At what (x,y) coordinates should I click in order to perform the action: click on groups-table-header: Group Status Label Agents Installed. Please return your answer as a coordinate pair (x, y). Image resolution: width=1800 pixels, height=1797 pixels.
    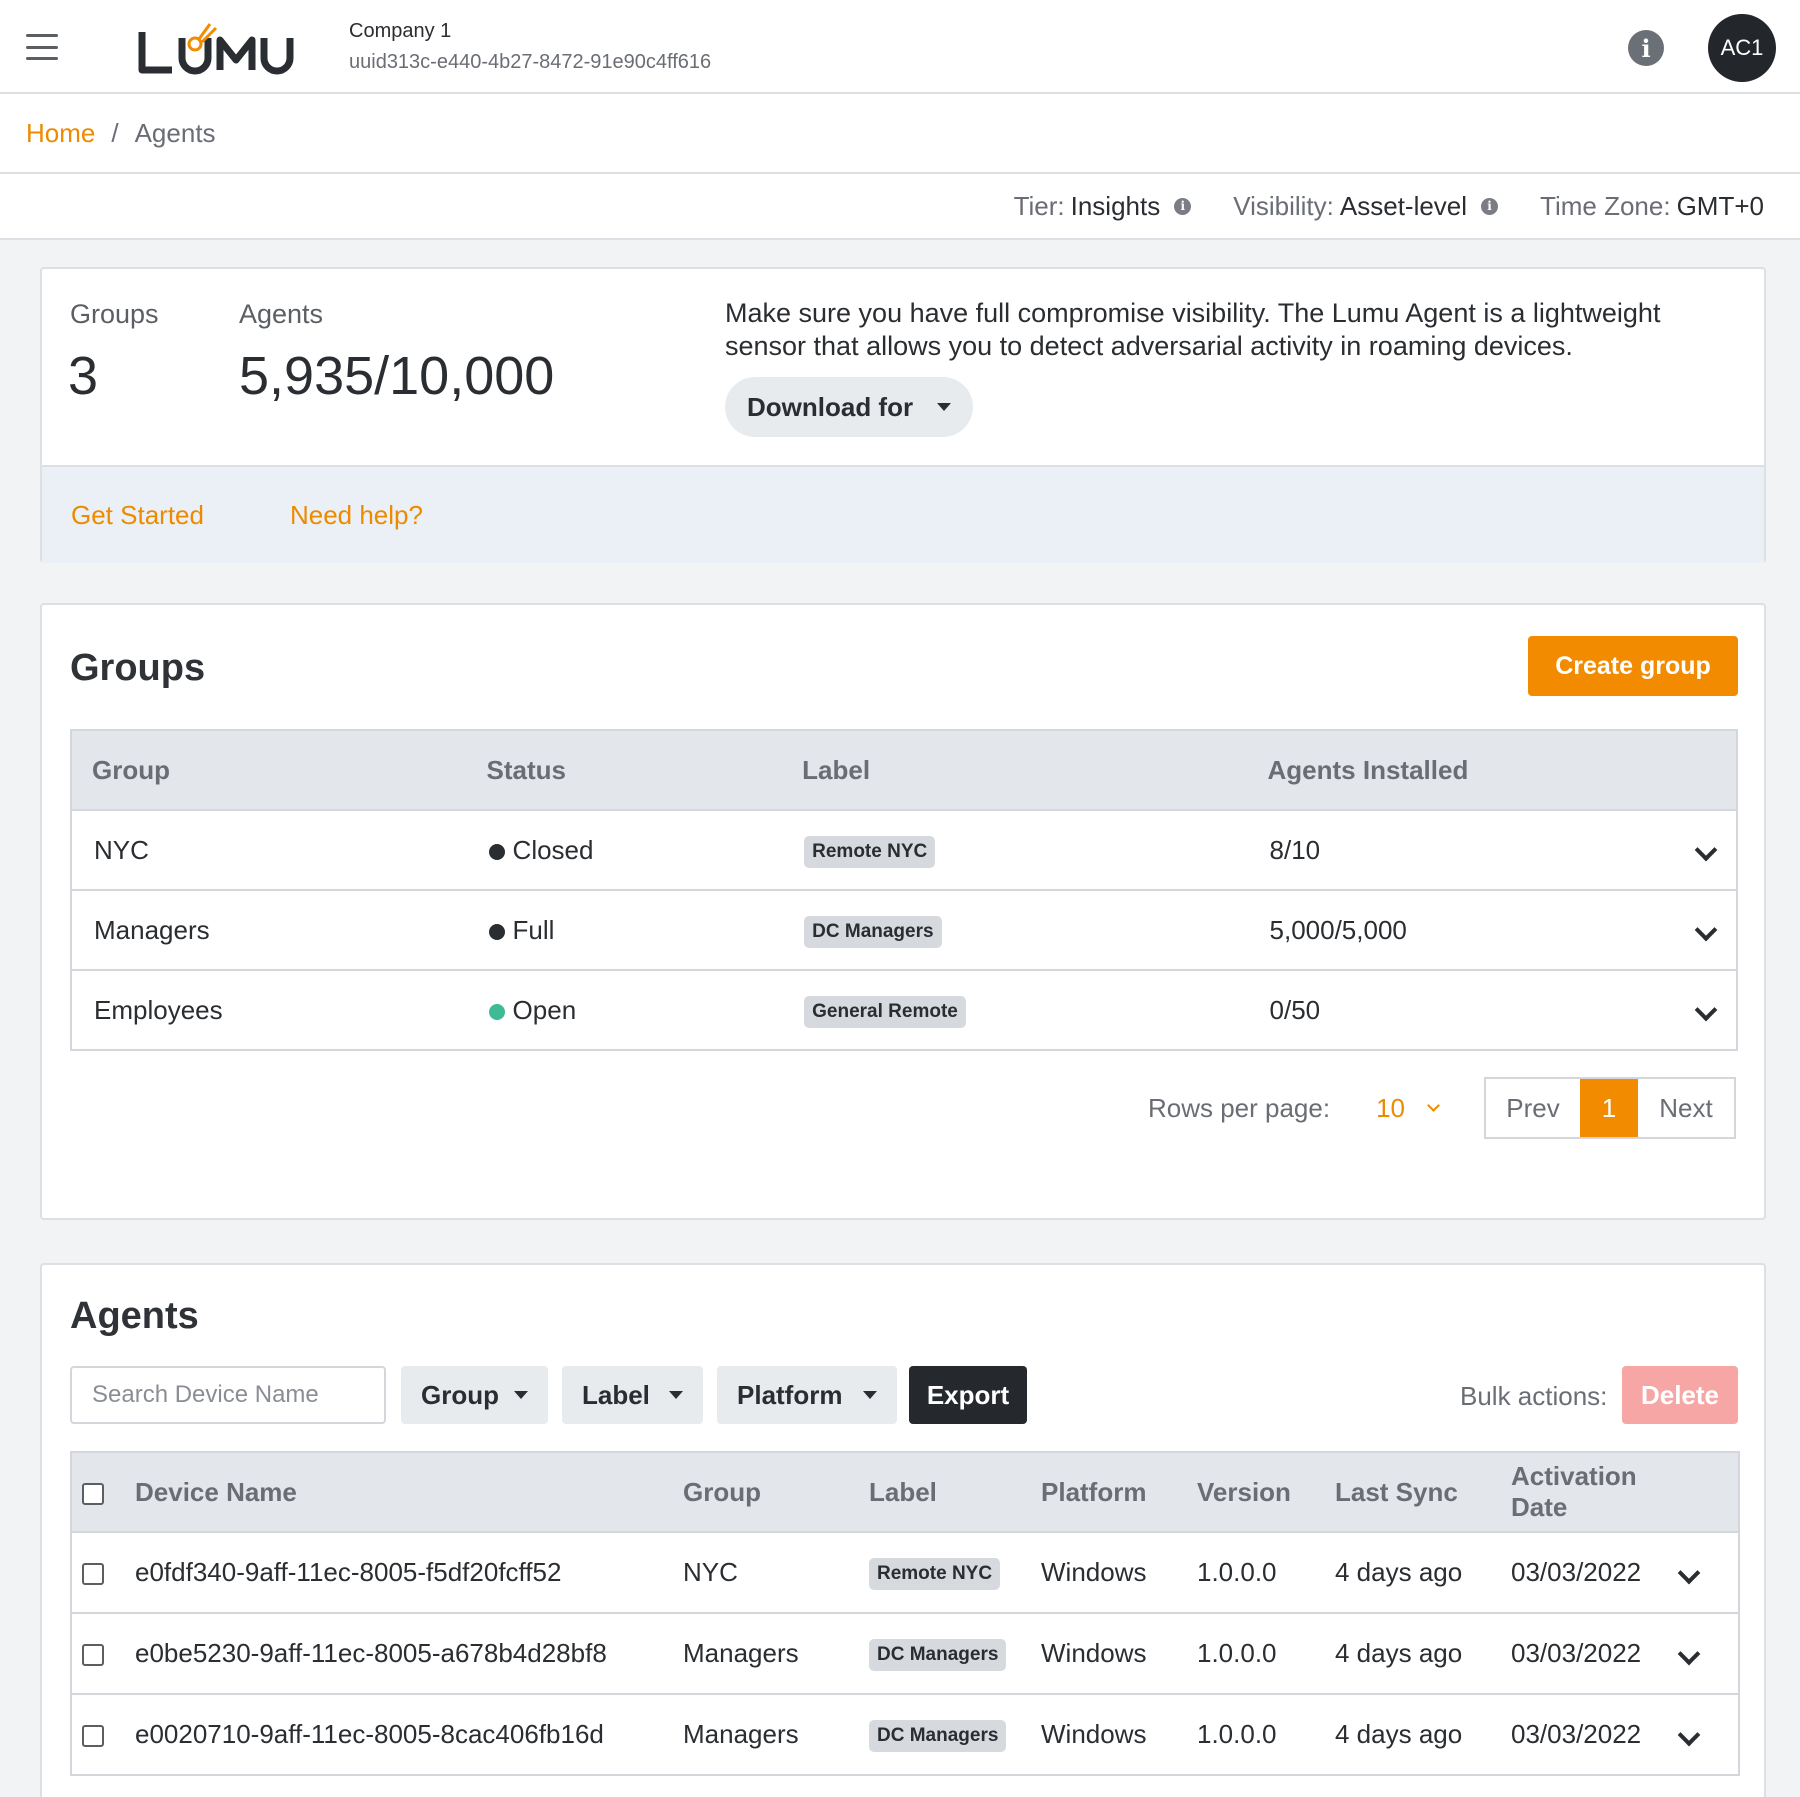
    Looking at the image, I should click on (904, 770).